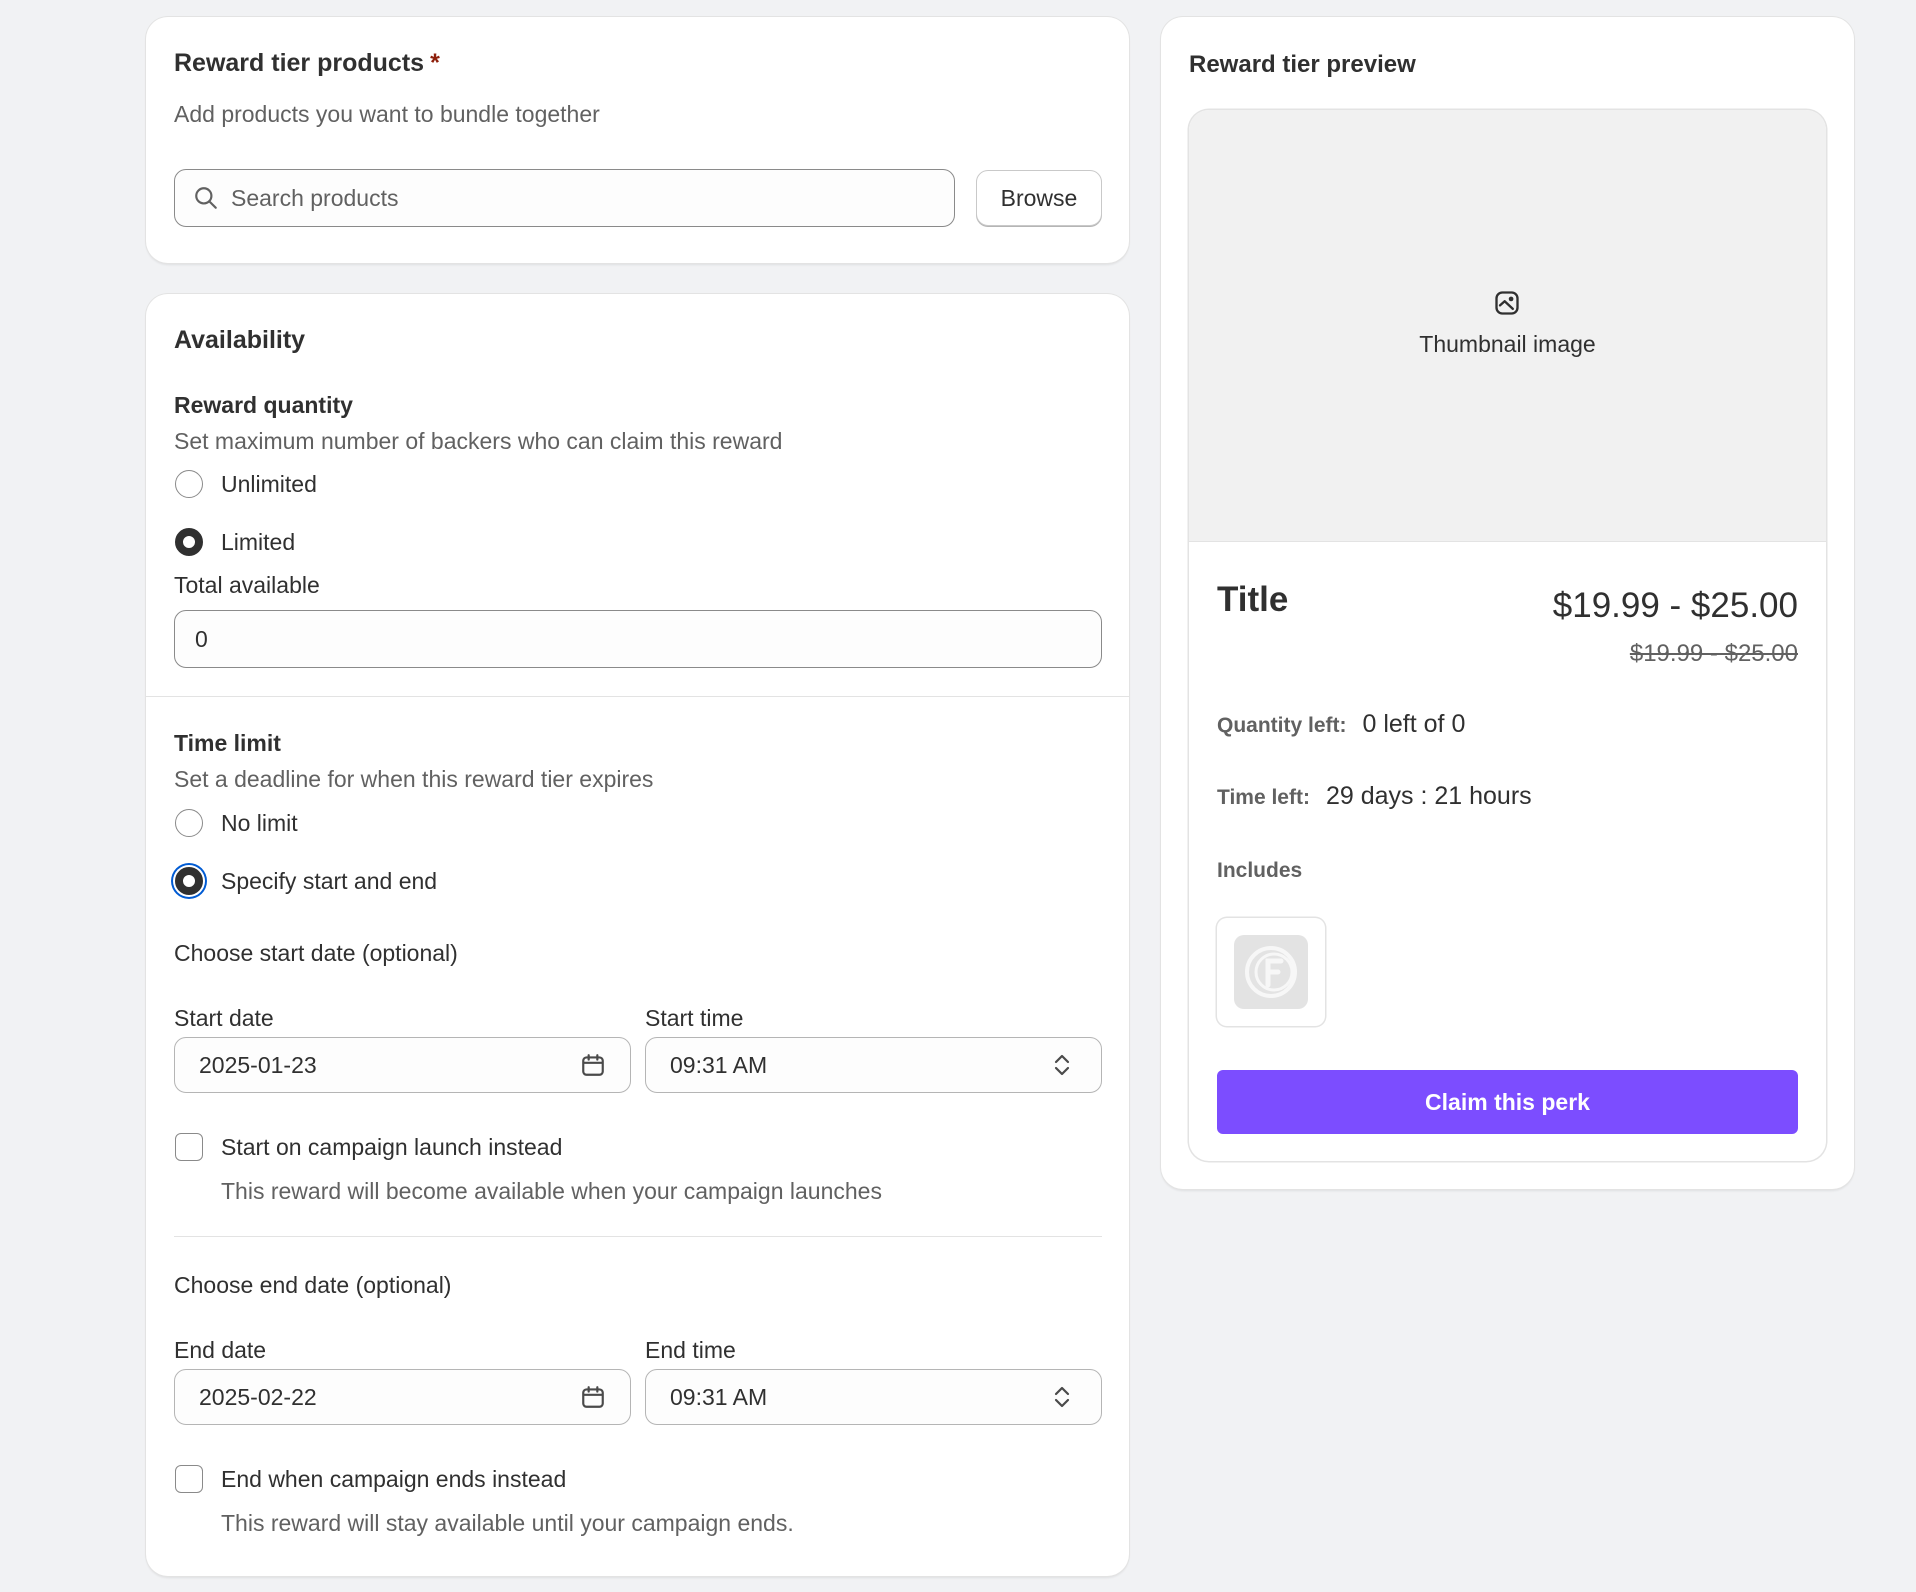 This screenshot has height=1592, width=1916. What do you see at coordinates (638, 639) in the screenshot?
I see `total-available-input: 0` at bounding box center [638, 639].